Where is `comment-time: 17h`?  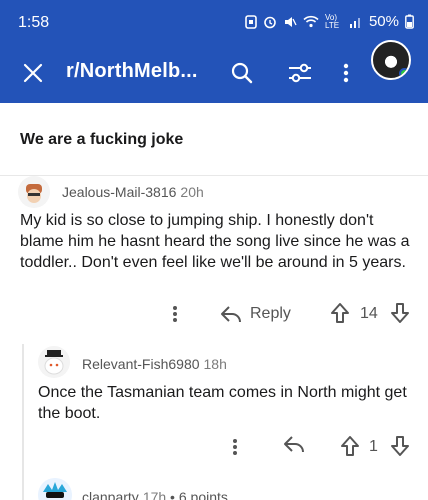 comment-time: 17h is located at coordinates (154, 494).